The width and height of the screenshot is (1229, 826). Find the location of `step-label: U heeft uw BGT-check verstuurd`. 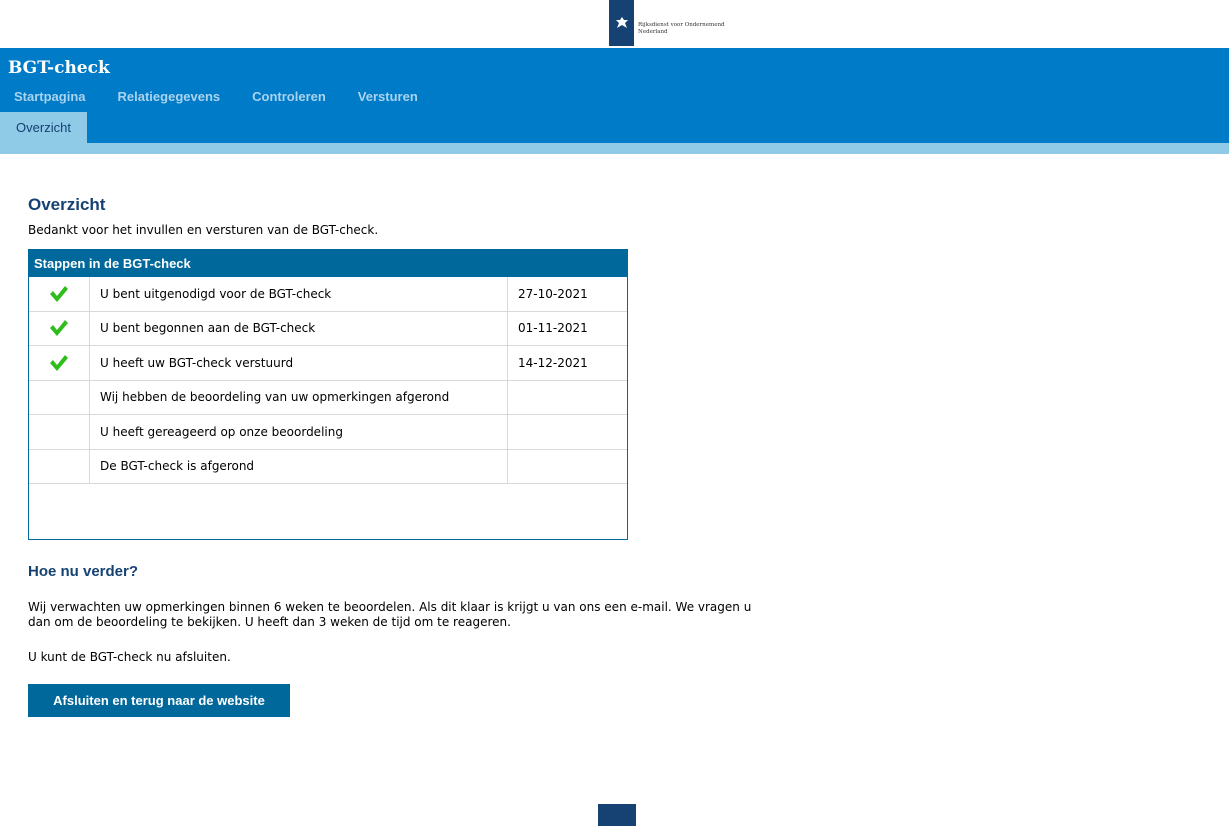

step-label: U heeft uw BGT-check verstuurd is located at coordinates (299, 363).